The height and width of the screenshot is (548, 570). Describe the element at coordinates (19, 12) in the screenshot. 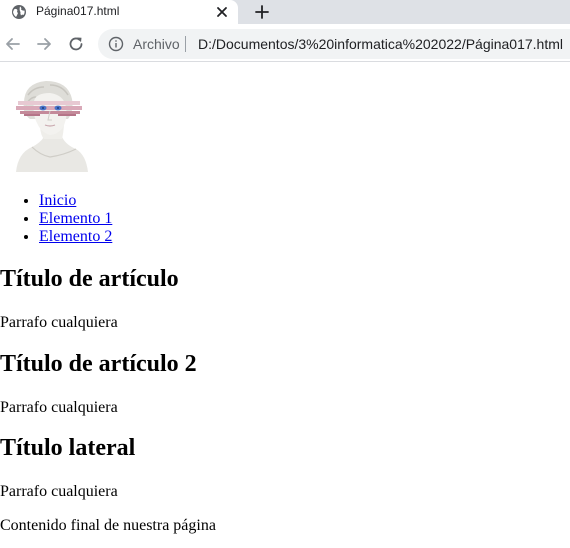

I see `globe-icon` at that location.